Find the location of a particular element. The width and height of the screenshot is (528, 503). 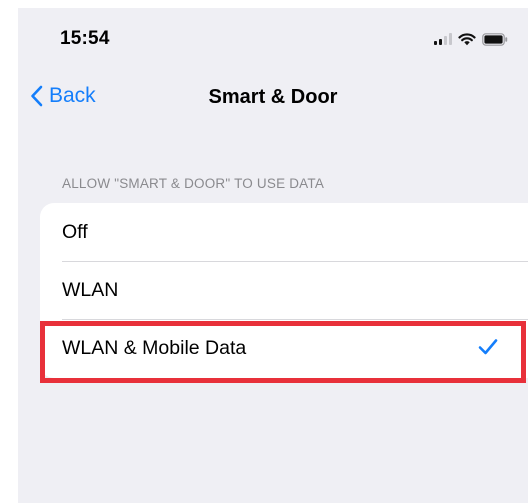

navigation-bar: Back Smart & Door is located at coordinates (273, 99).